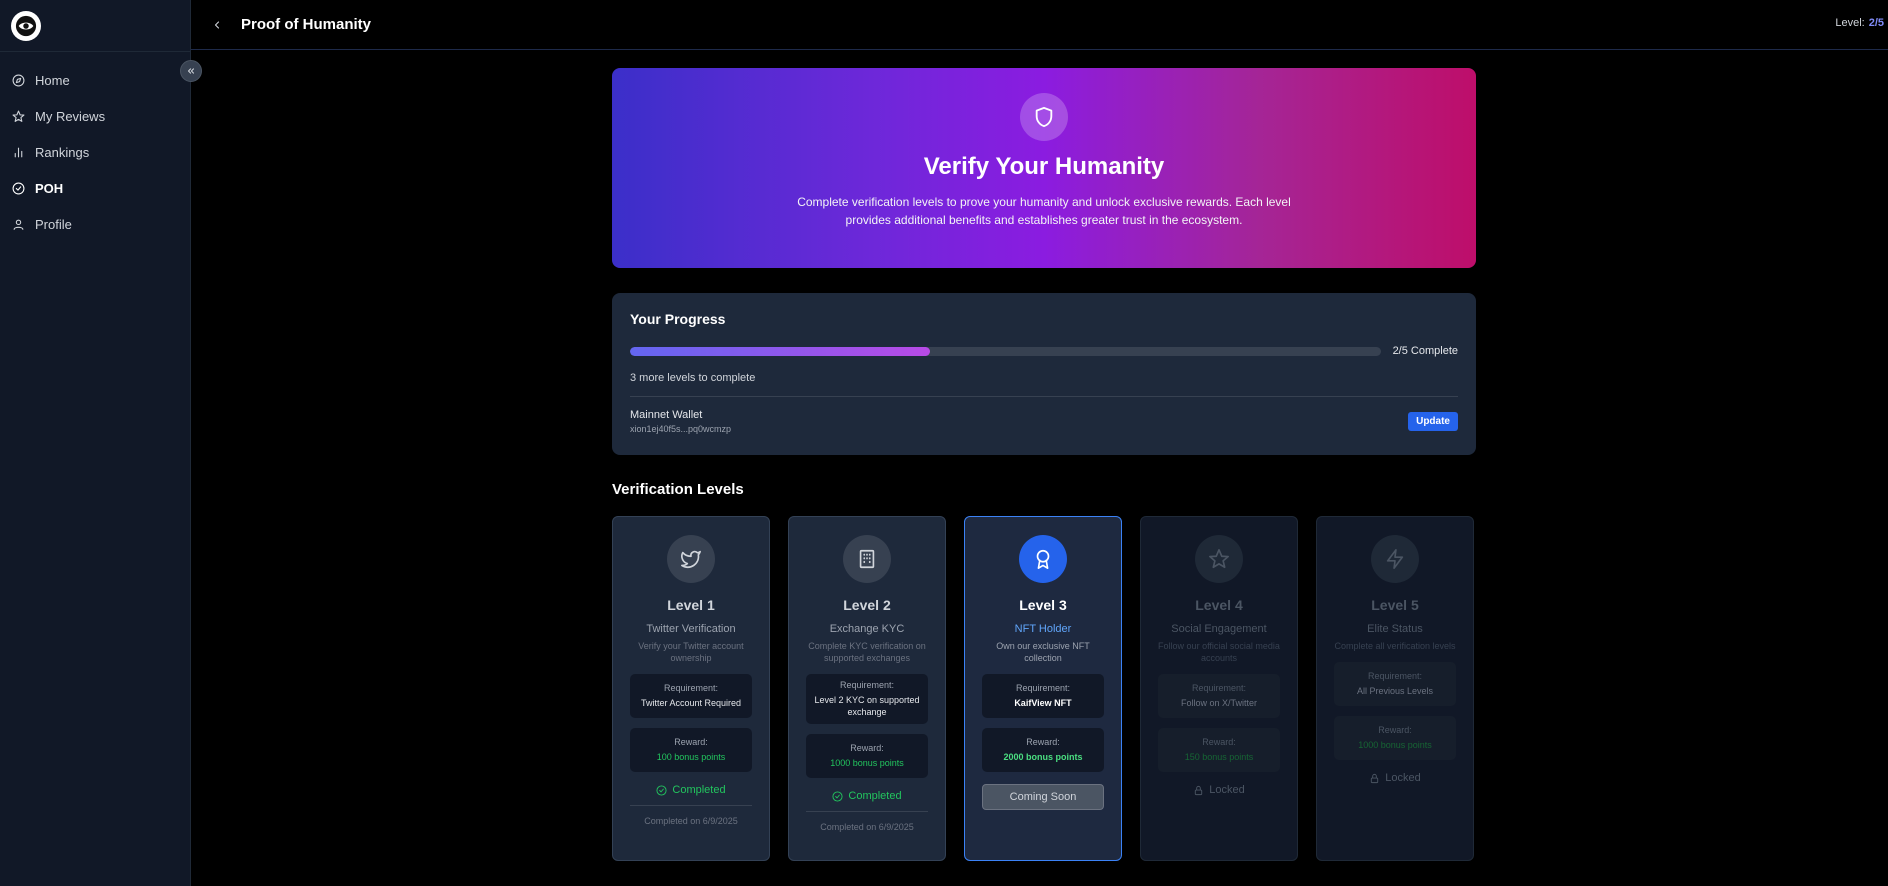 The height and width of the screenshot is (886, 1888). Describe the element at coordinates (70, 116) in the screenshot. I see `sidebar-item-label: My Reviews` at that location.